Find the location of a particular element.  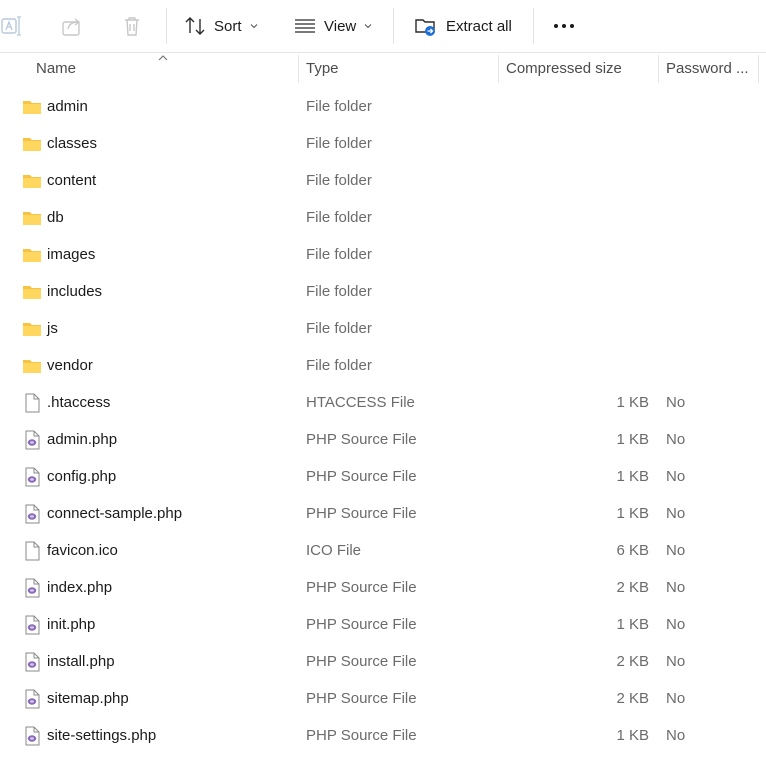

file-row: index.php PHP Source File 2 KB No is located at coordinates (383, 587).